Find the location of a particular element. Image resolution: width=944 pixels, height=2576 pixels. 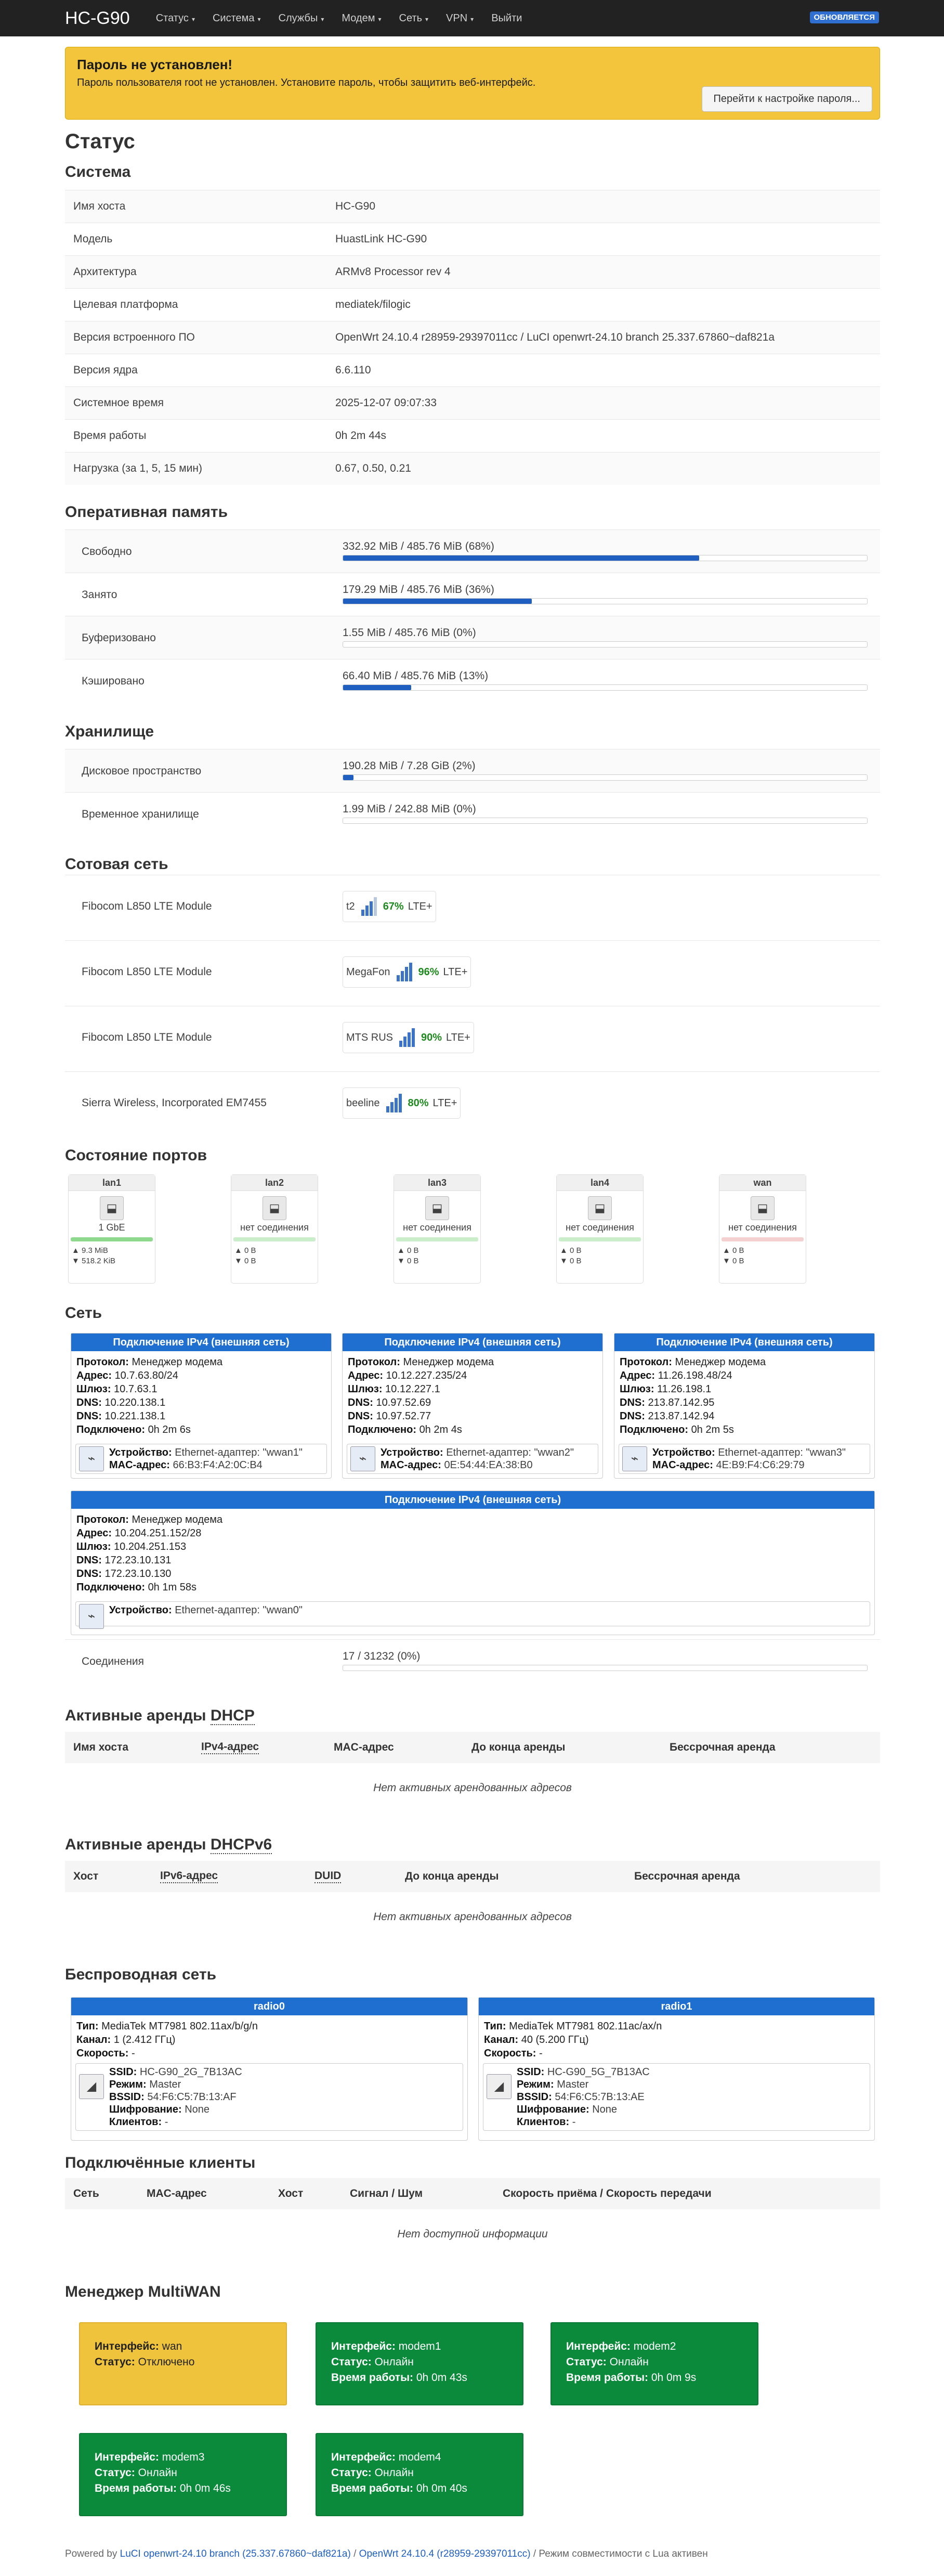

mwan-card-wan: Интерфейс: wan Статус: Отключено is located at coordinates (183, 2363).